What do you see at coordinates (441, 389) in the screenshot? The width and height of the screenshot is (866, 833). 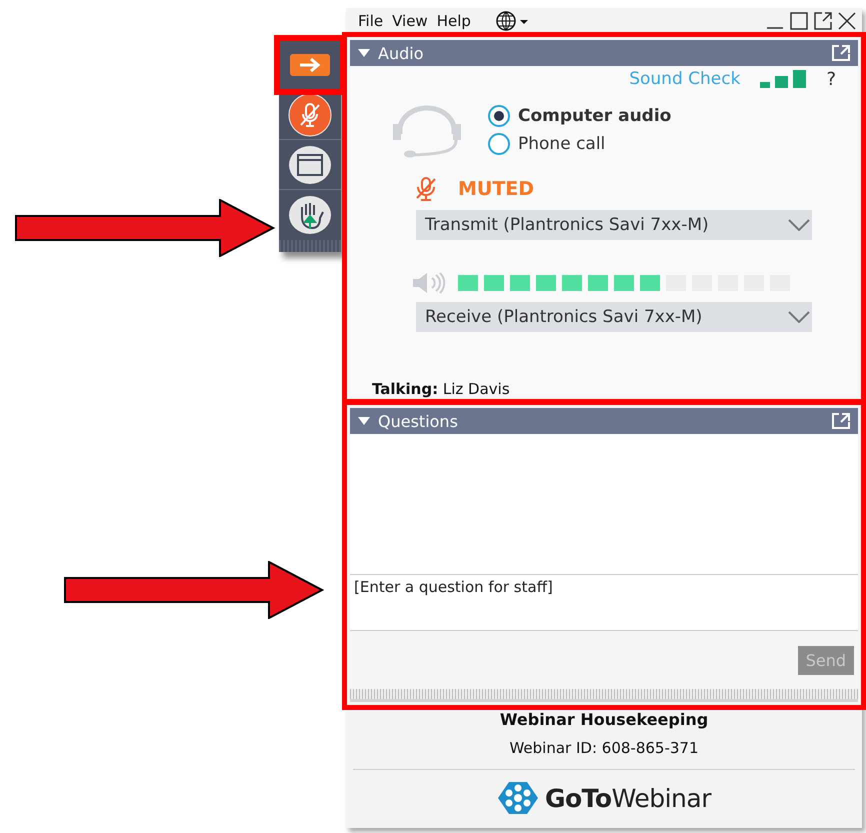 I see `talking-status: Talking: Liz Davis` at bounding box center [441, 389].